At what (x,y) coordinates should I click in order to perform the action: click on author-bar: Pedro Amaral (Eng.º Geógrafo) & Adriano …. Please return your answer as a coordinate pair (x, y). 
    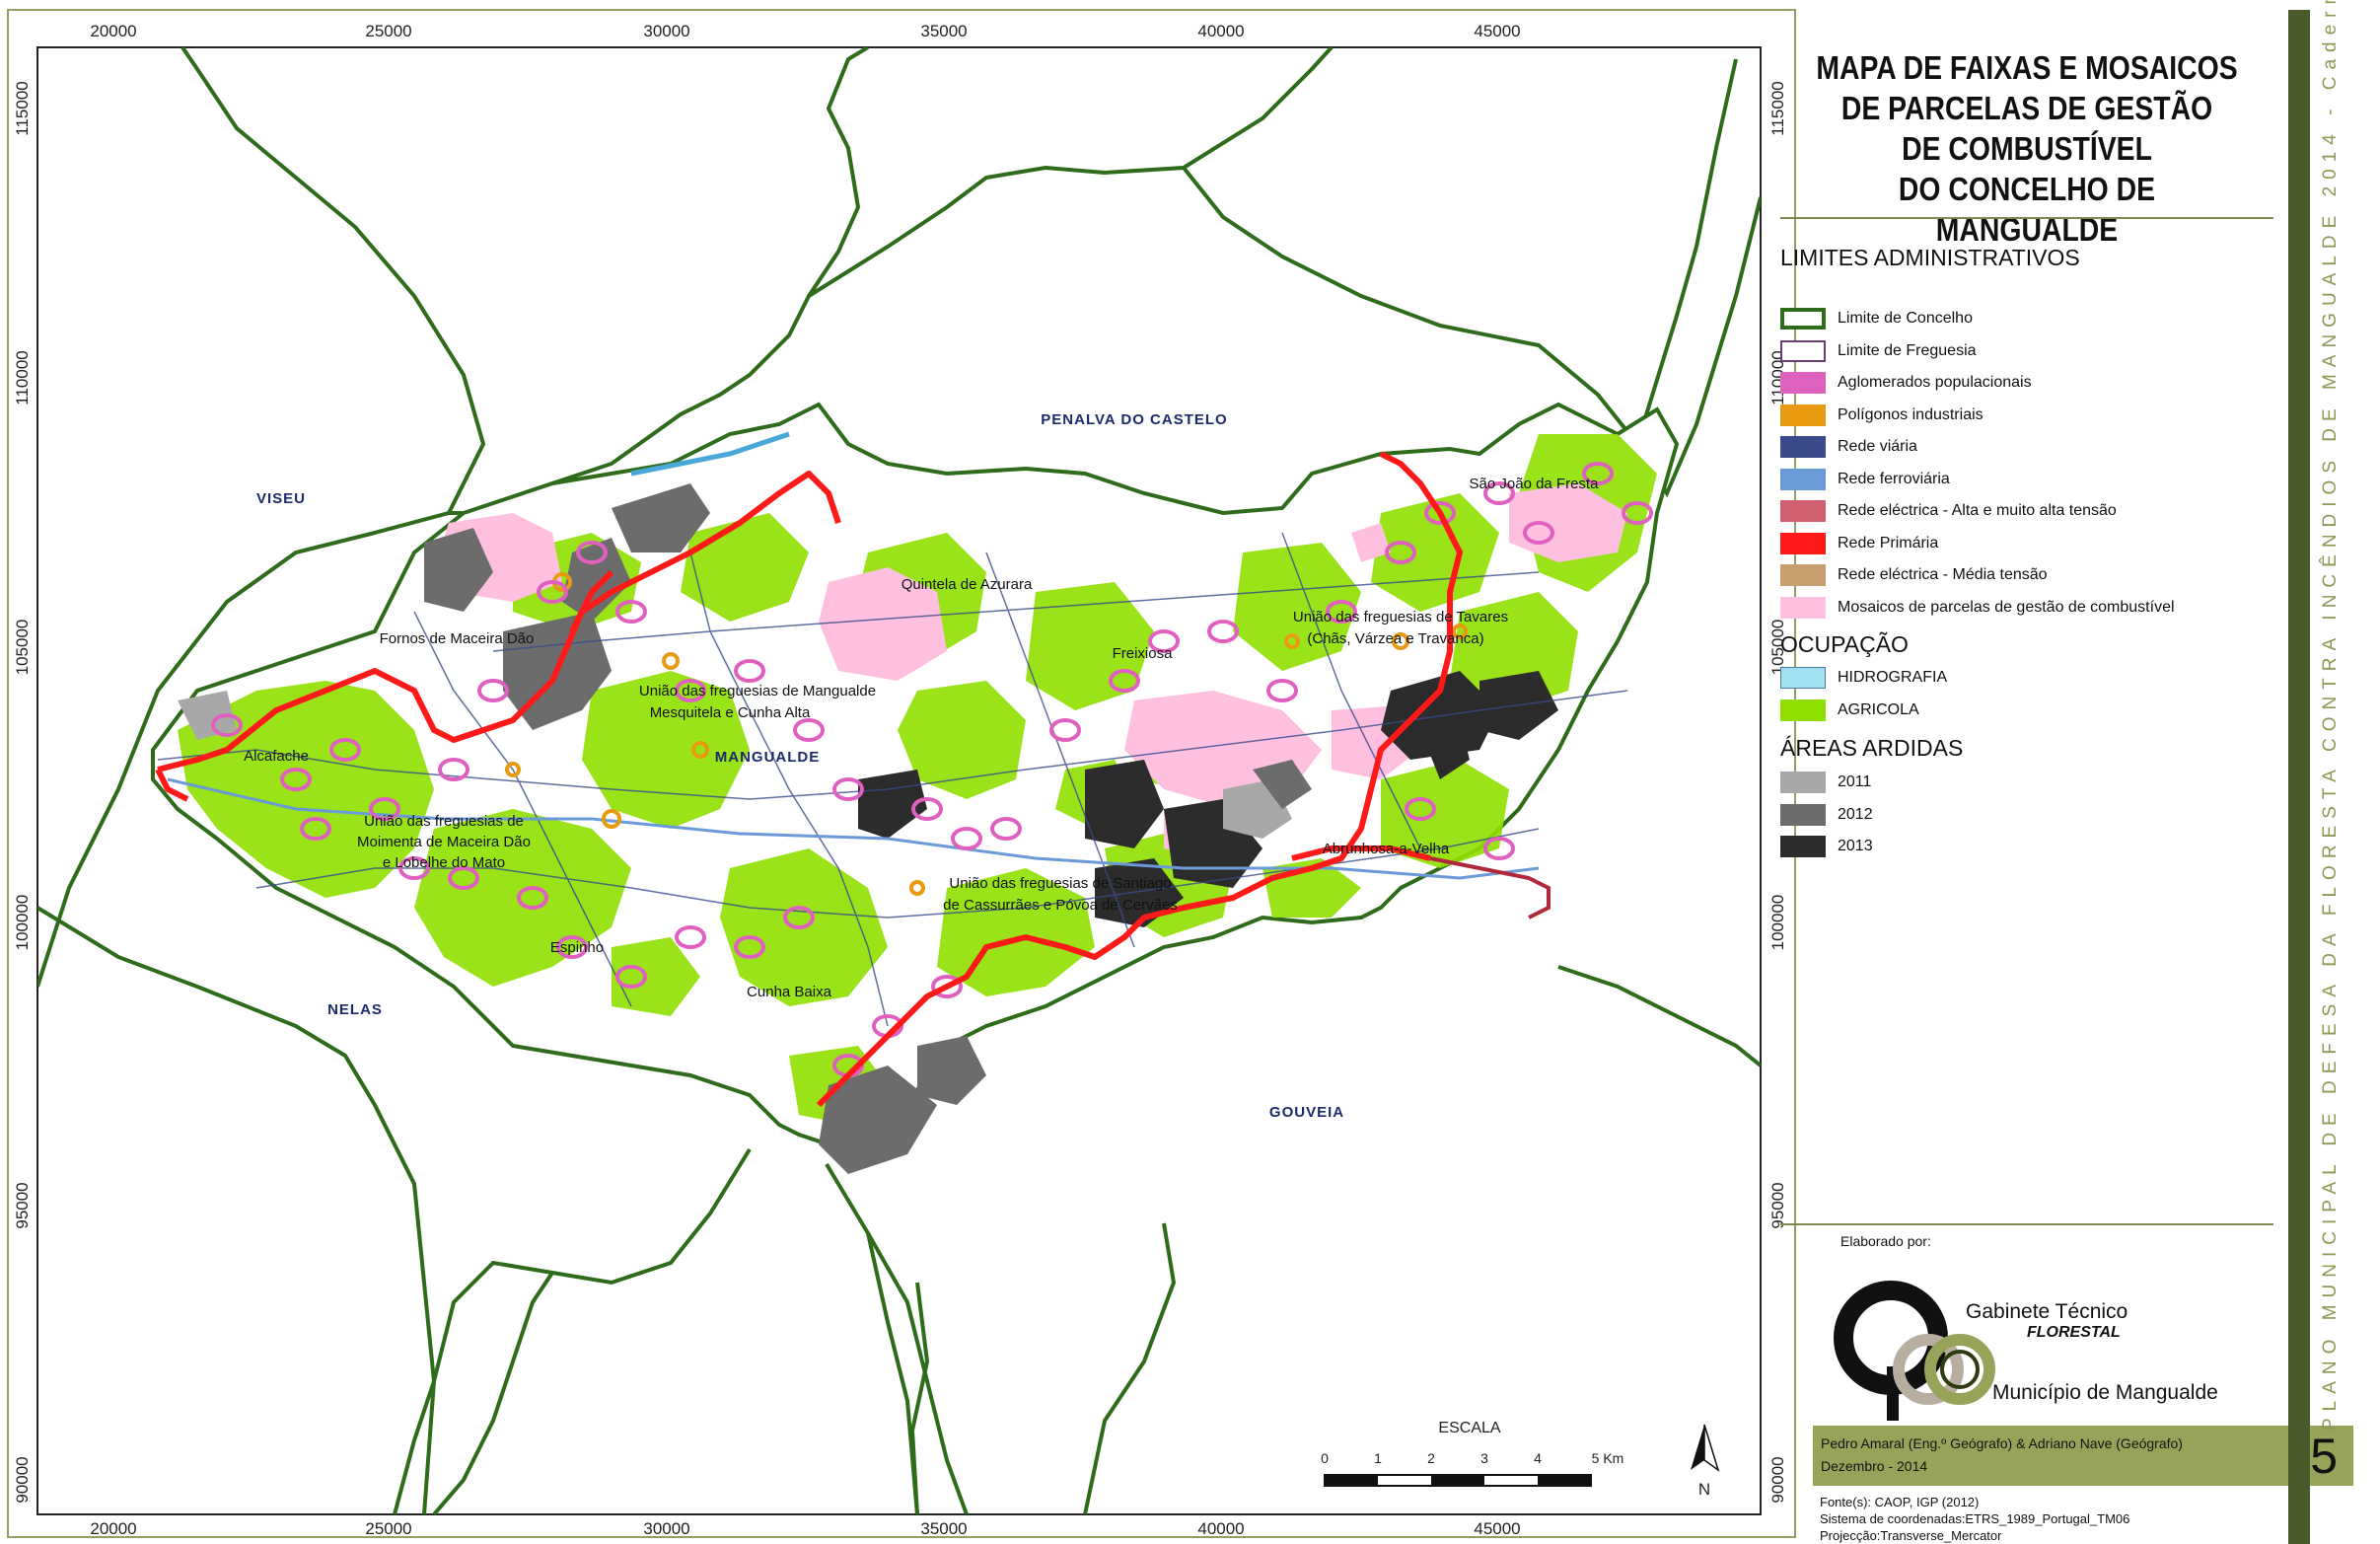
    Looking at the image, I should click on (2083, 1456).